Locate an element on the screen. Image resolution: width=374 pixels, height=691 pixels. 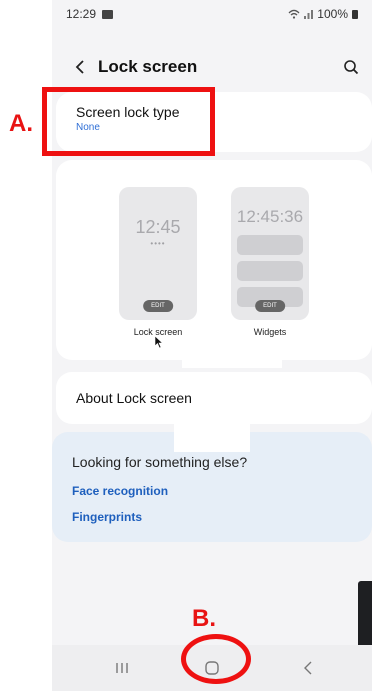
annotation-label-b: B. is located at coordinates (204, 618).